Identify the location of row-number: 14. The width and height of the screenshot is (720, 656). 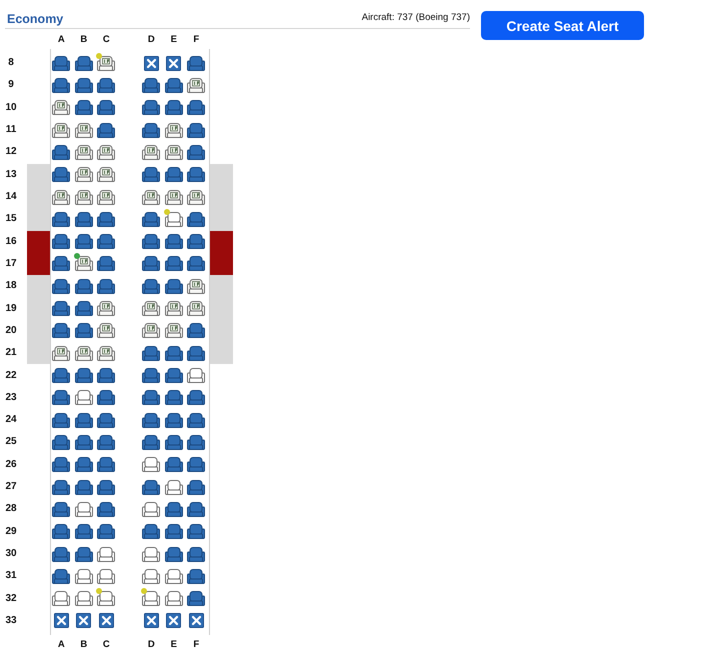
(11, 197).